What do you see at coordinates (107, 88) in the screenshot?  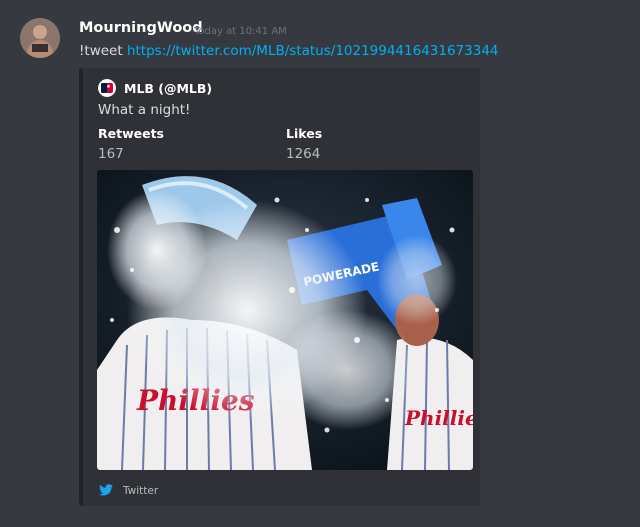 I see `mlb-logo-icon` at bounding box center [107, 88].